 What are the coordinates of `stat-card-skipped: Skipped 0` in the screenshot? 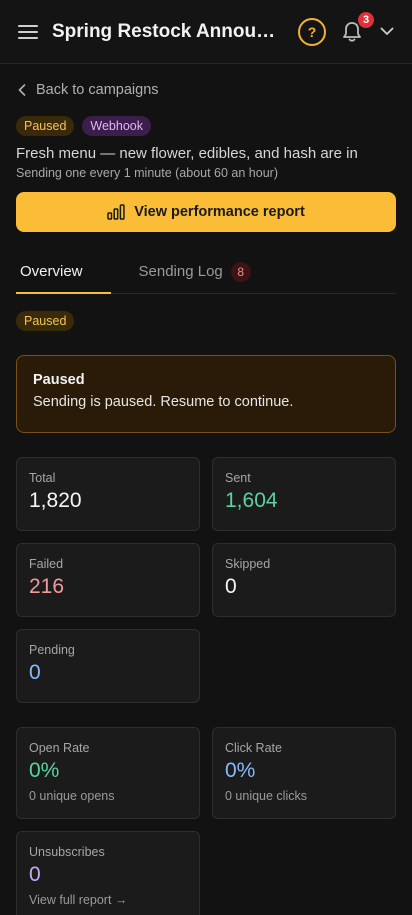 It's located at (304, 580).